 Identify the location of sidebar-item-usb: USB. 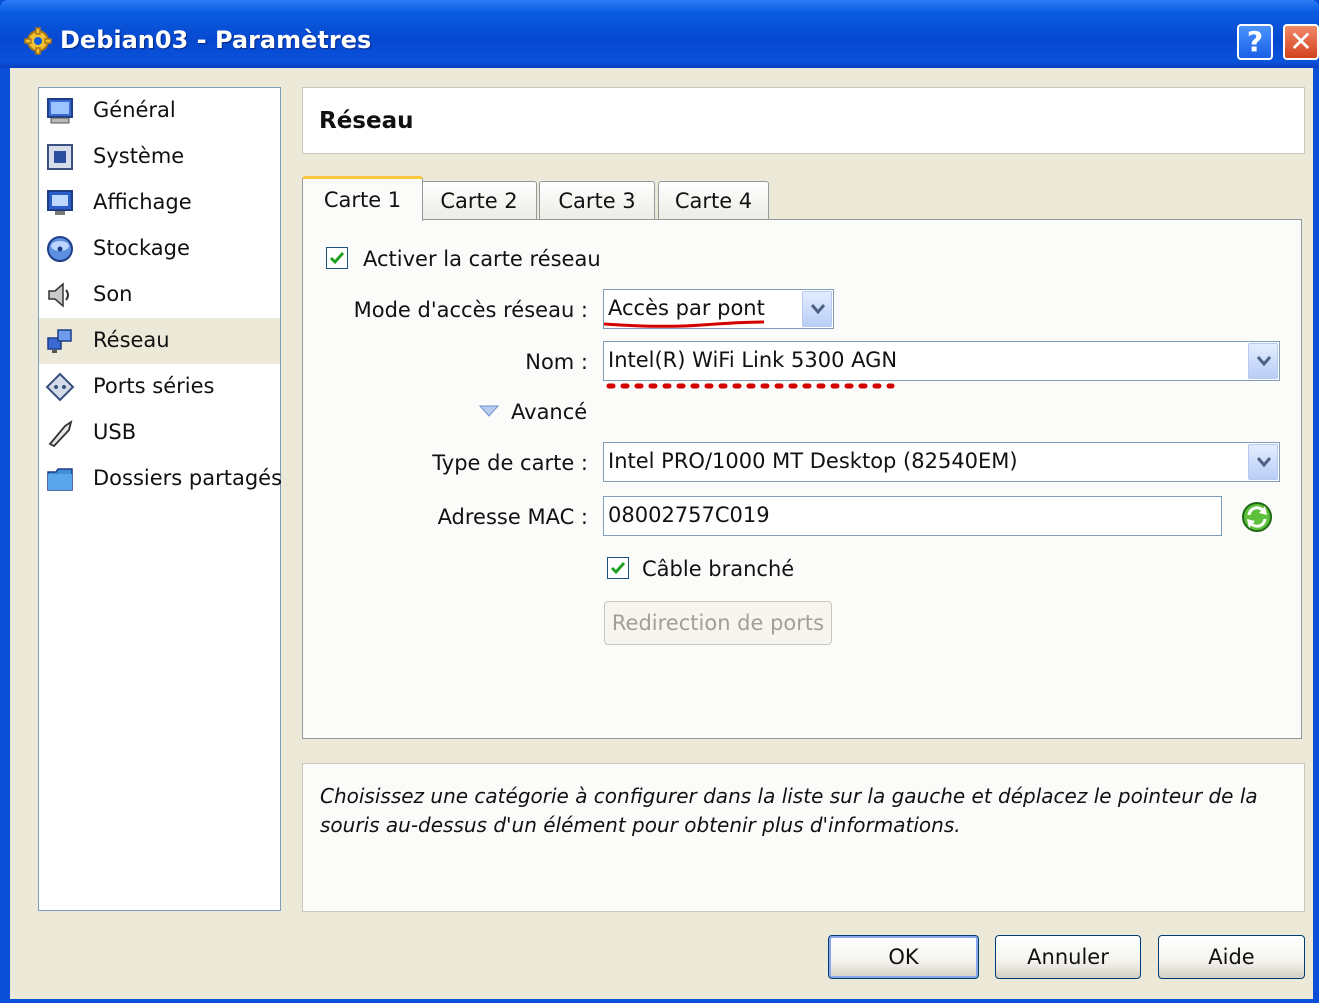
(159, 433).